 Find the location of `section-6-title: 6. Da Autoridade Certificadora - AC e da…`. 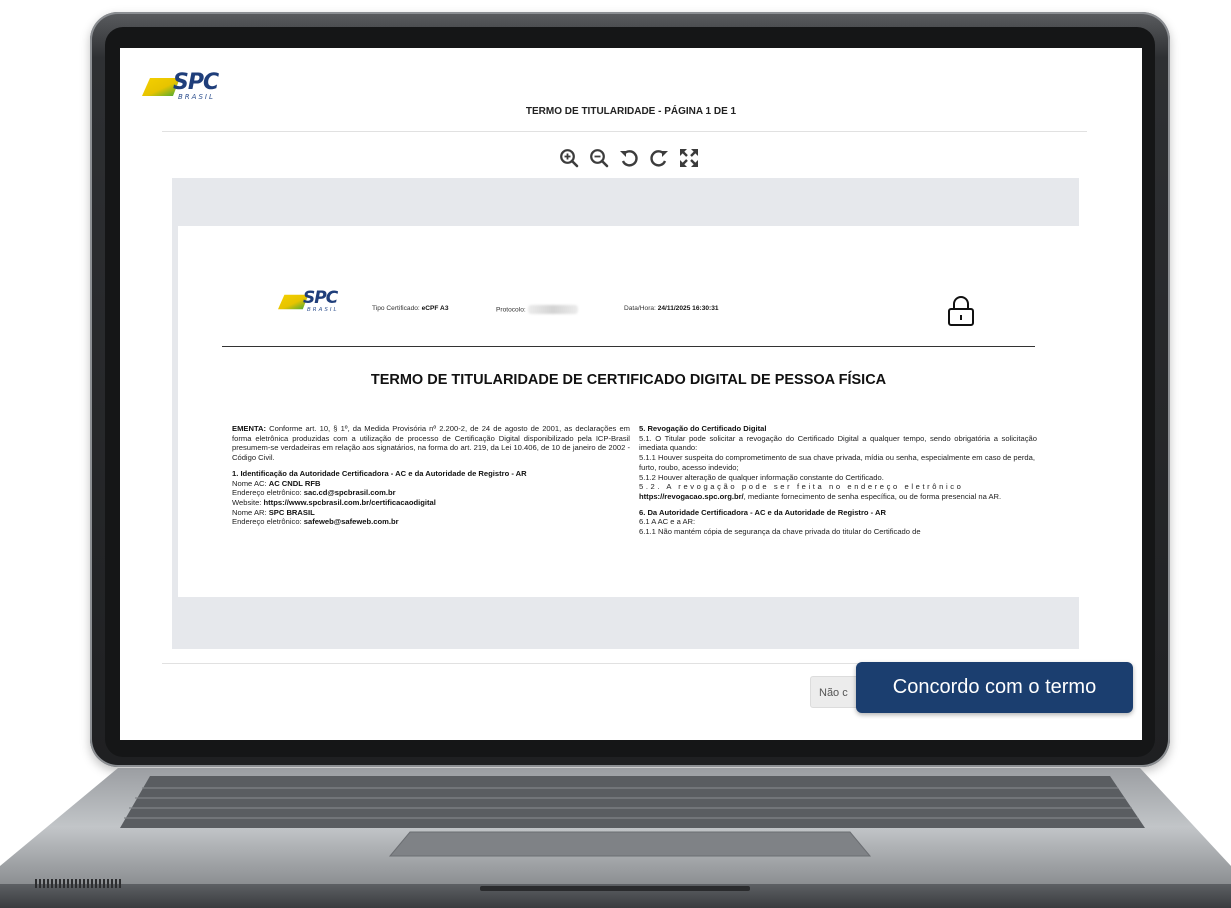

section-6-title: 6. Da Autoridade Certificadora - AC e da… is located at coordinates (762, 512).